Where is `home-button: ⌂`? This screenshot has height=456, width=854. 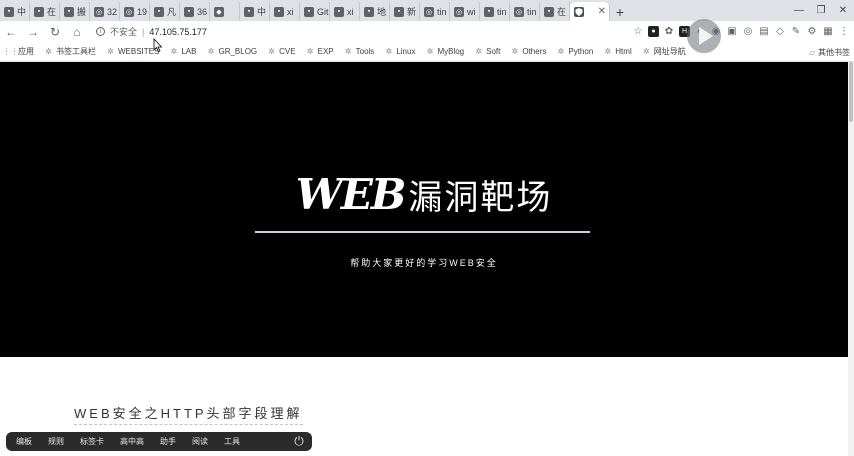 home-button: ⌂ is located at coordinates (77, 31).